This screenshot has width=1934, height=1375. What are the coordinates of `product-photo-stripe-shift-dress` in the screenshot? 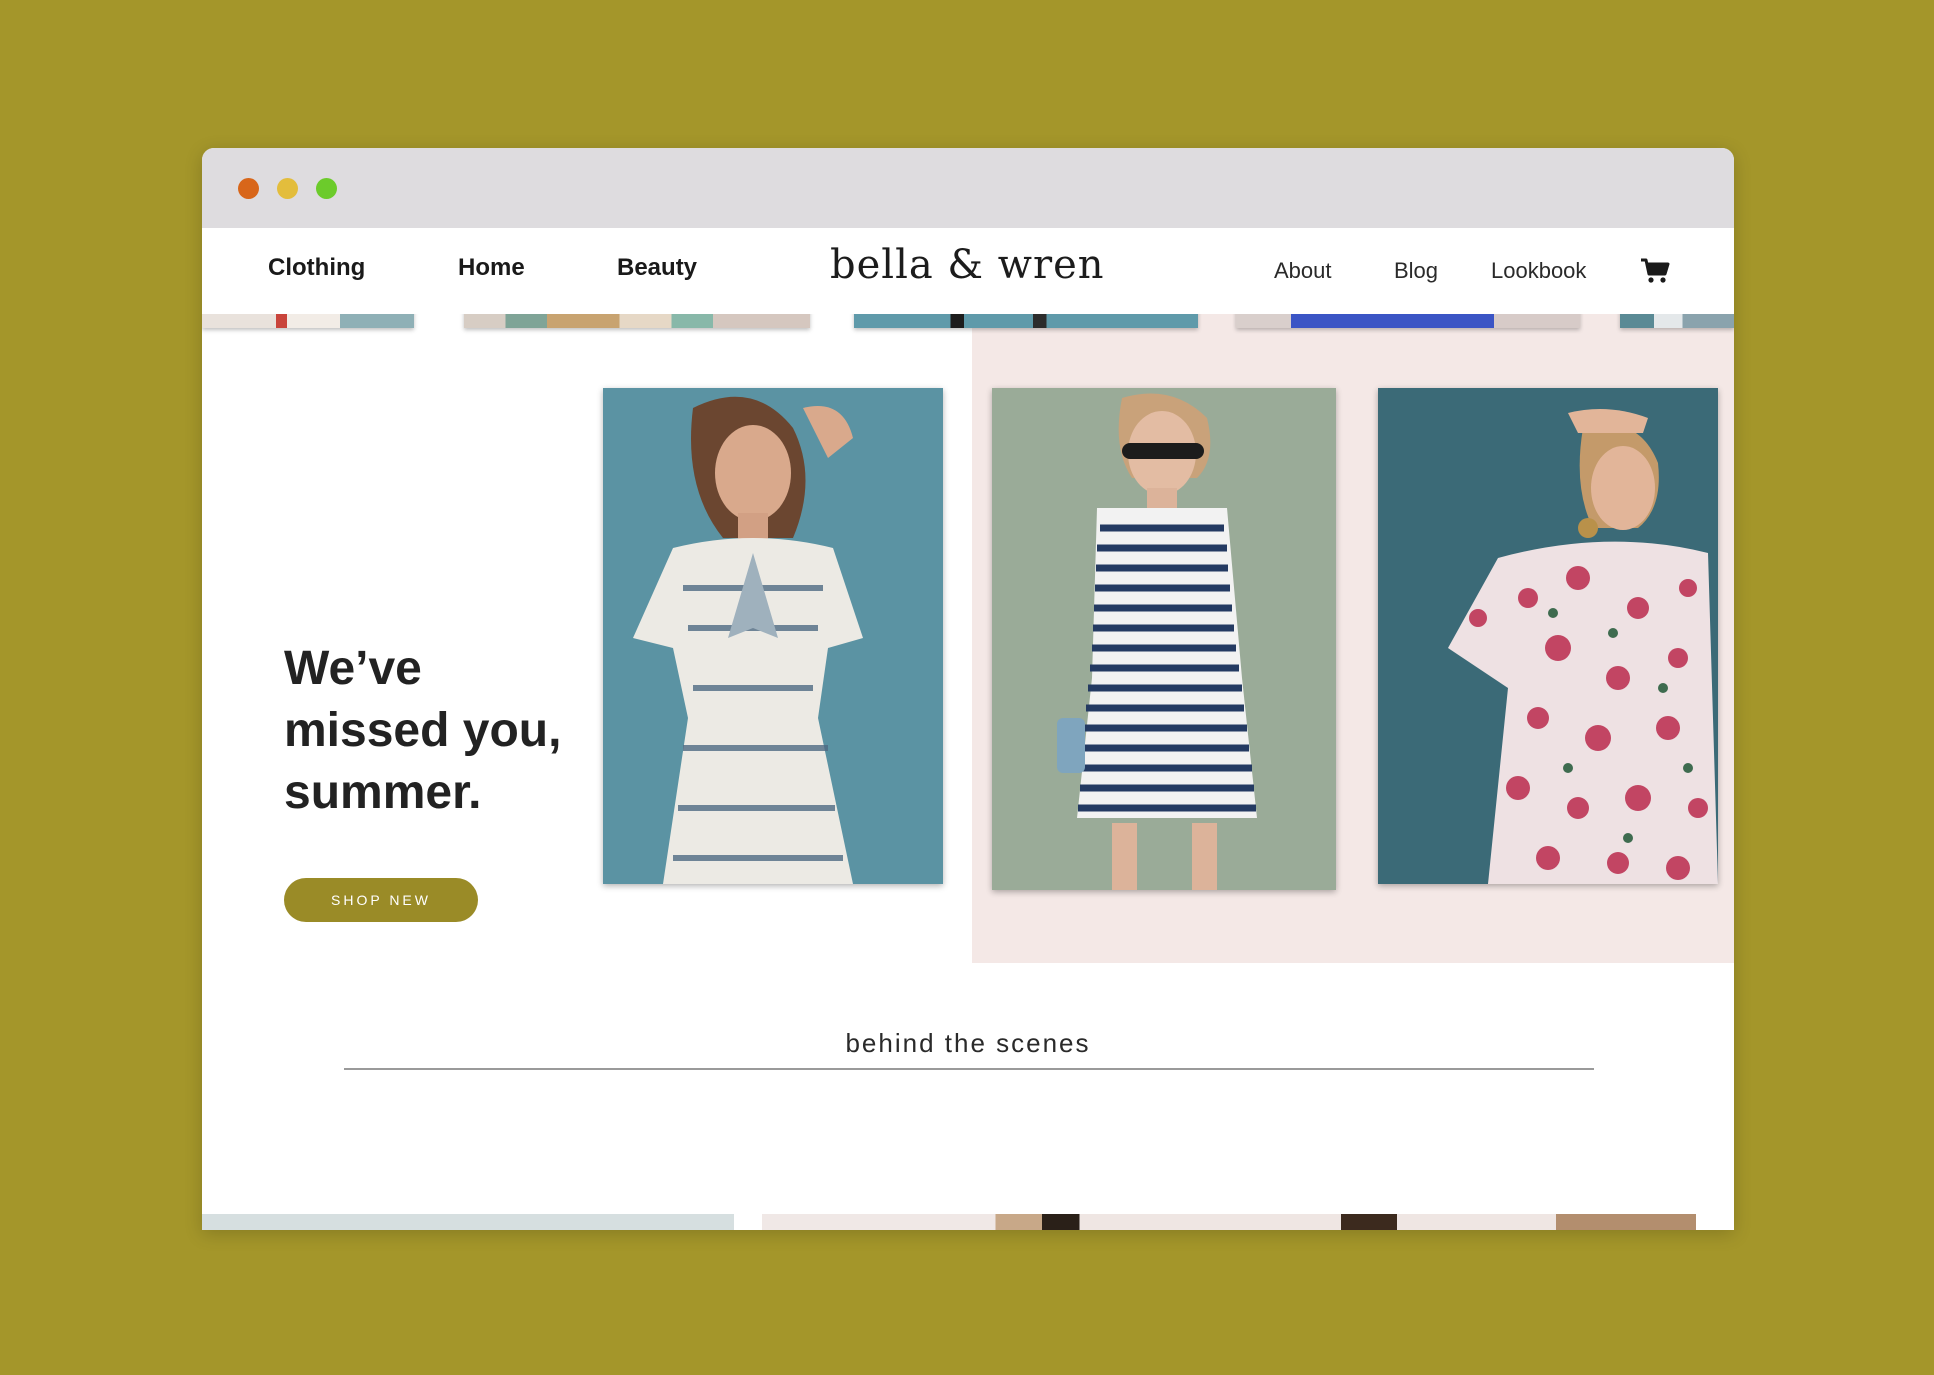 It's located at (1164, 639).